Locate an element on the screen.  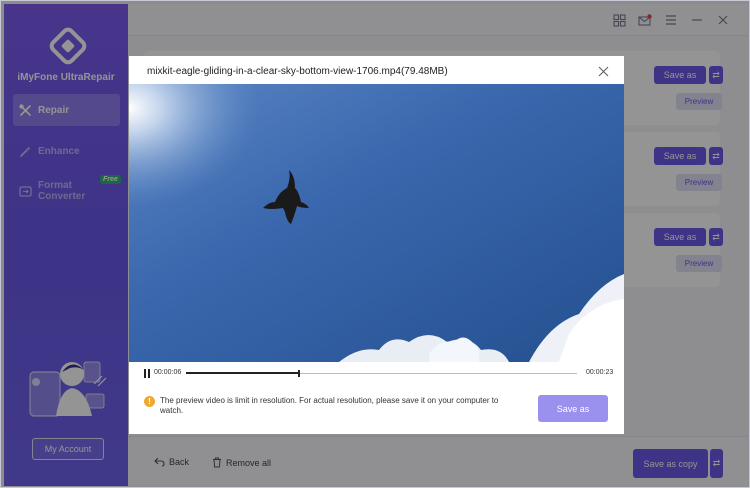
seek-bar-progress is located at coordinates (243, 373).